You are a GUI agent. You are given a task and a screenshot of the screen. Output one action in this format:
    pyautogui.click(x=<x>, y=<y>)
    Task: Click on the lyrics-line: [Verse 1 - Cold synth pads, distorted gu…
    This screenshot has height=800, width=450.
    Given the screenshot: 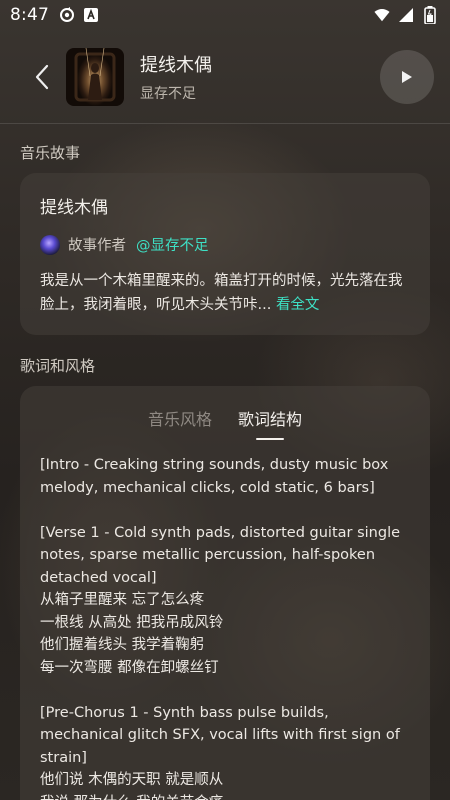 What is the action you would take?
    pyautogui.click(x=220, y=555)
    